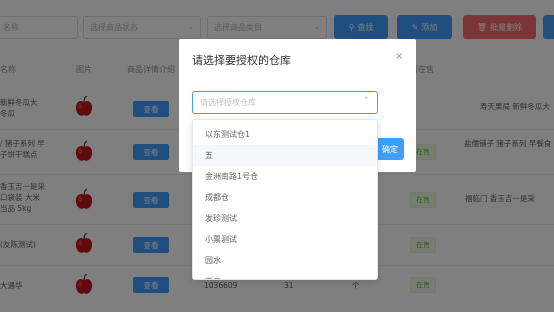  Describe the element at coordinates (285, 260) in the screenshot. I see `dropdown-option: 园水` at that location.